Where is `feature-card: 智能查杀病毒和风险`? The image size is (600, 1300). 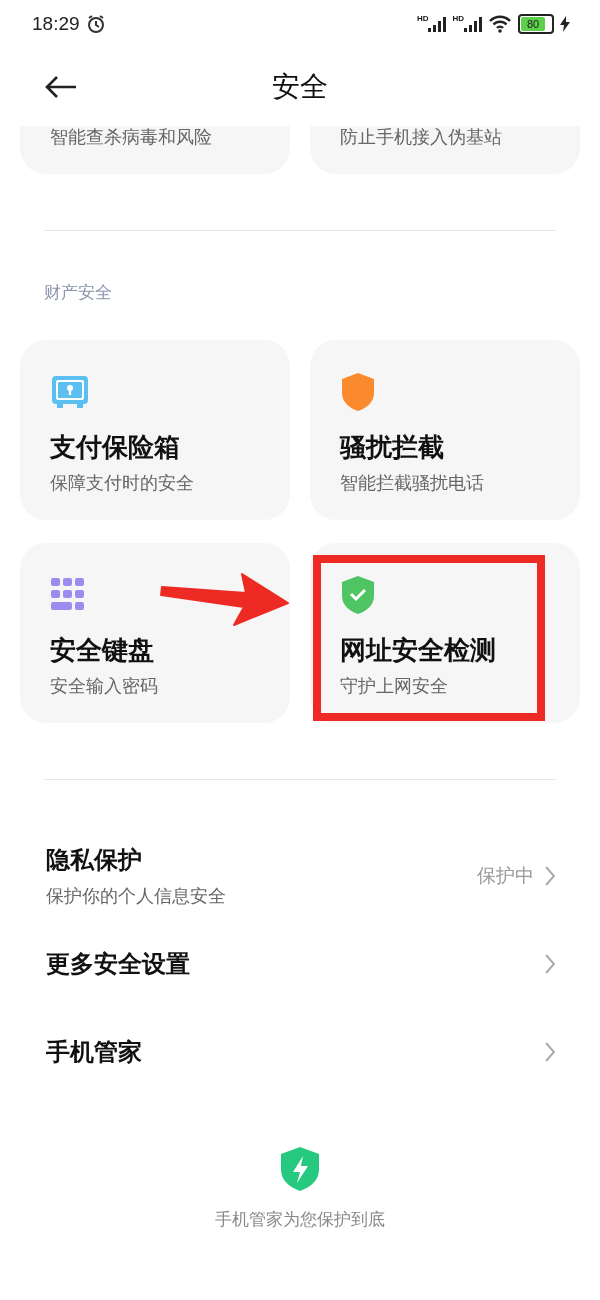 feature-card: 智能查杀病毒和风险 is located at coordinates (155, 150).